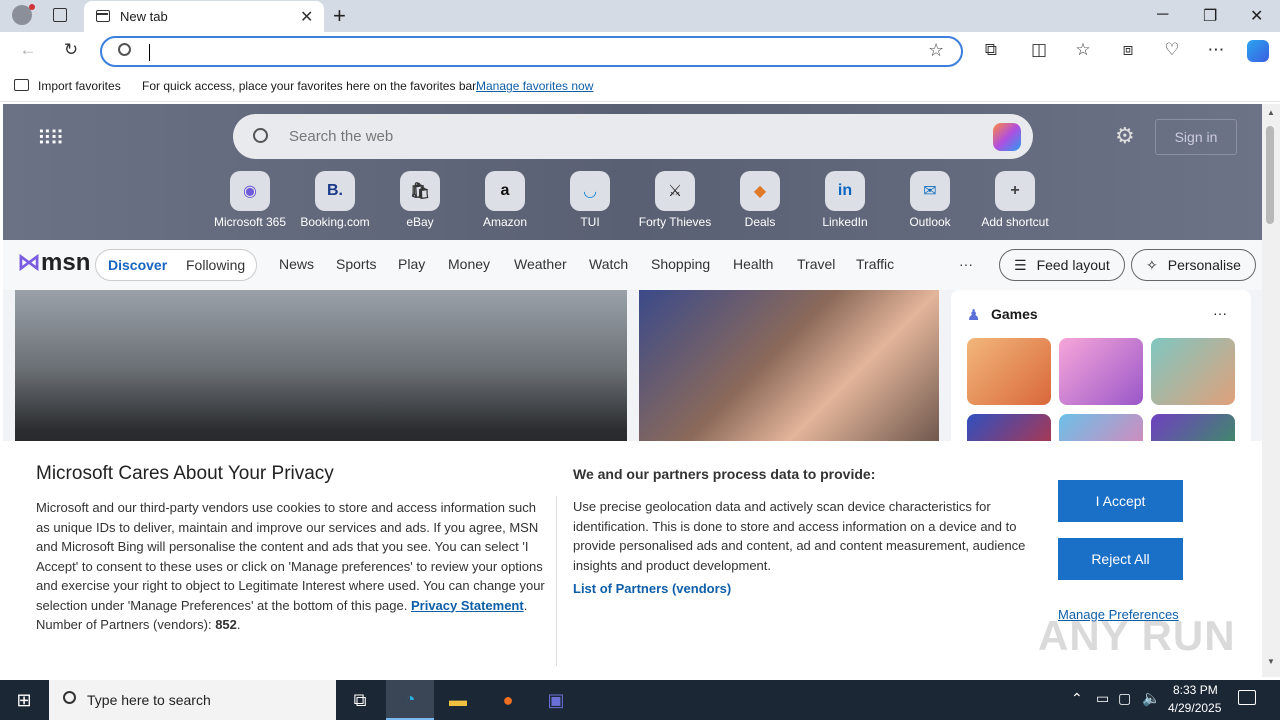 This screenshot has width=1280, height=720. I want to click on firefox-icon: ●, so click(508, 700).